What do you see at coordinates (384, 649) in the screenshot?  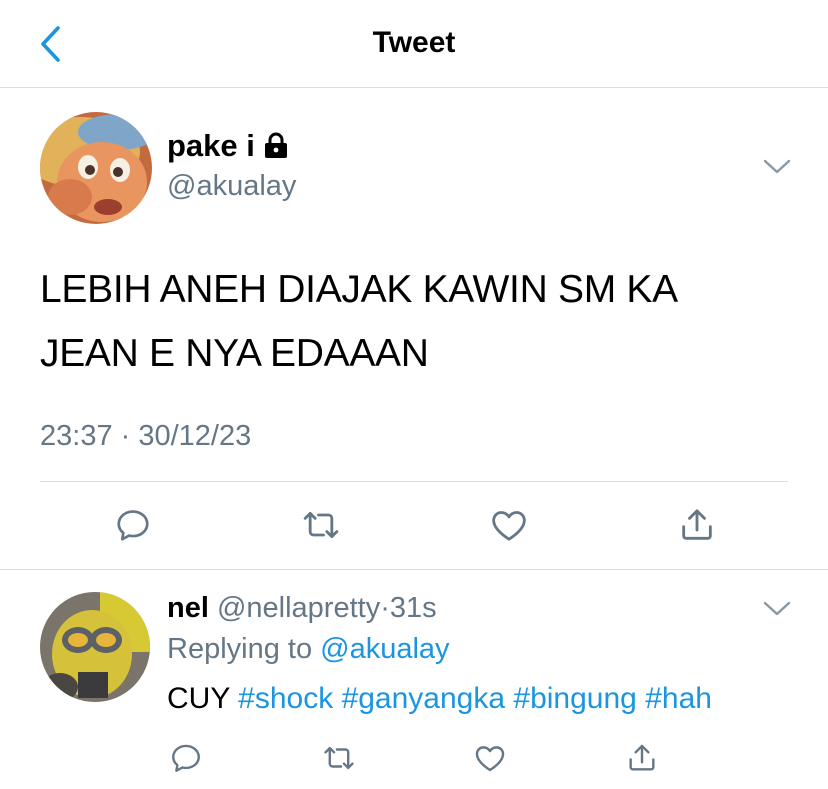 I see `replying-to-link: @akualay` at bounding box center [384, 649].